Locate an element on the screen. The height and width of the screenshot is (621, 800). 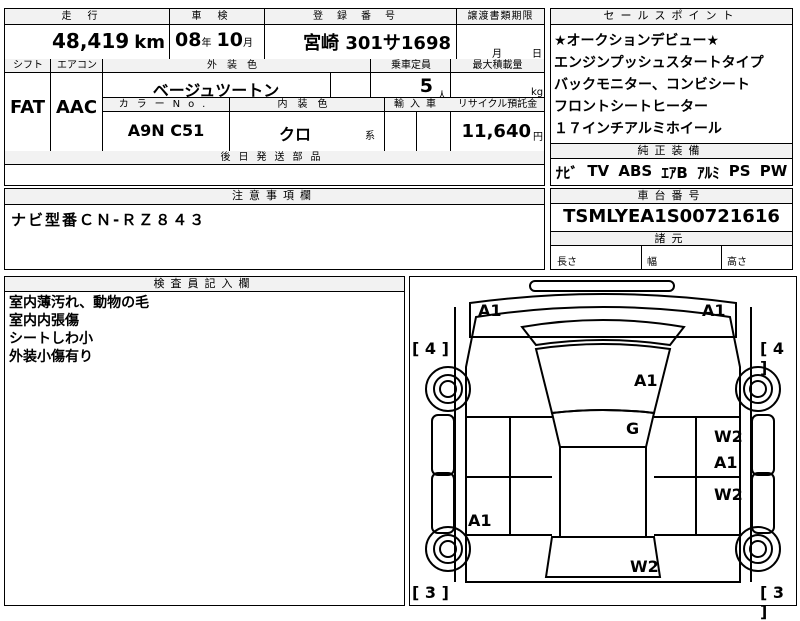
genuine-item: TV is located at coordinates (598, 171).